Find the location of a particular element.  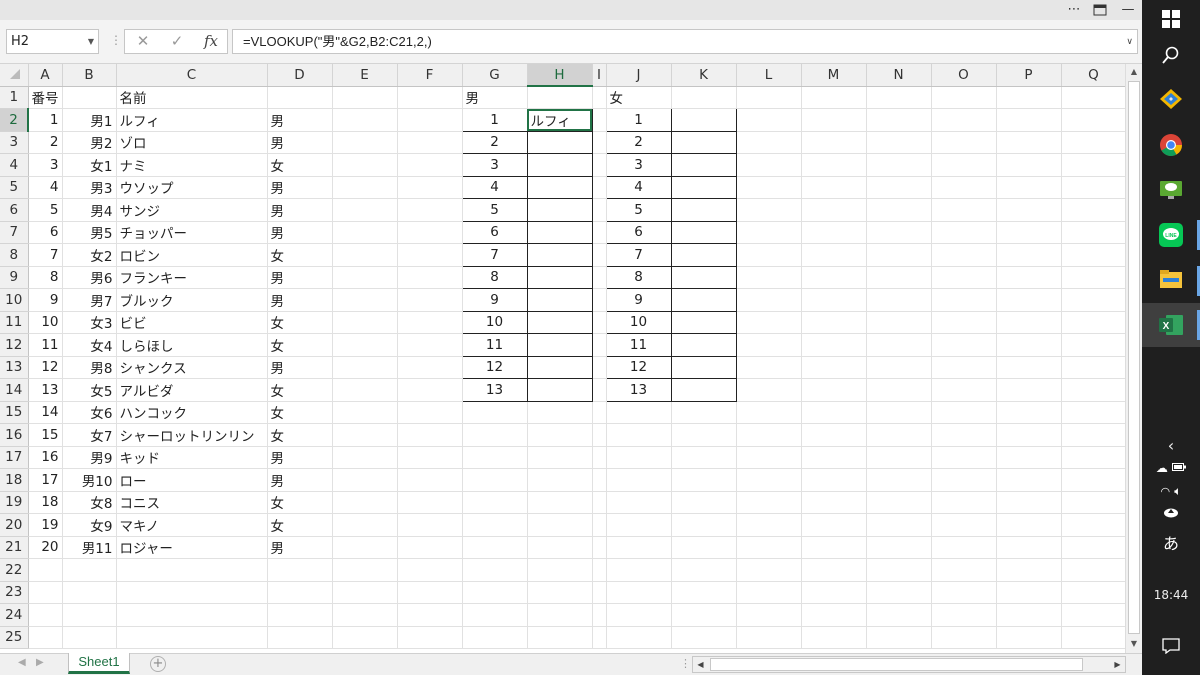

cell-d10: 男 is located at coordinates (300, 300).